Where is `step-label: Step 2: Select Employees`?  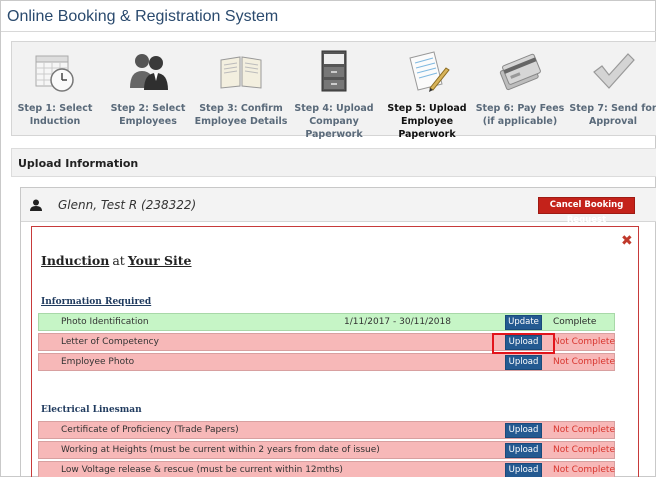
step-label: Step 2: Select Employees is located at coordinates (148, 115).